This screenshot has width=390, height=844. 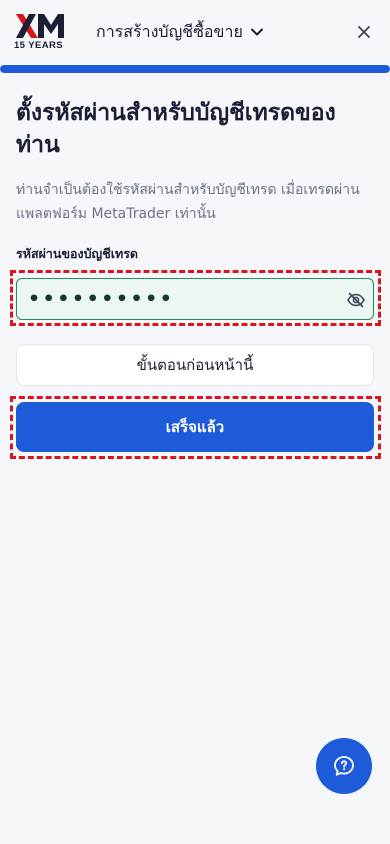 I want to click on previous-step-button: ขั้นตอนก่อนหน้านี้, so click(x=195, y=365).